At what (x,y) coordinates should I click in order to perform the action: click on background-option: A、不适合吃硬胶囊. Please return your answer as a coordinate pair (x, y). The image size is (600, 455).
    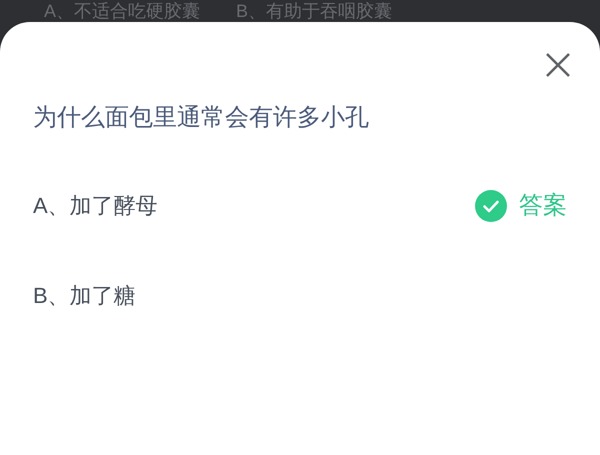
    Looking at the image, I should click on (122, 11).